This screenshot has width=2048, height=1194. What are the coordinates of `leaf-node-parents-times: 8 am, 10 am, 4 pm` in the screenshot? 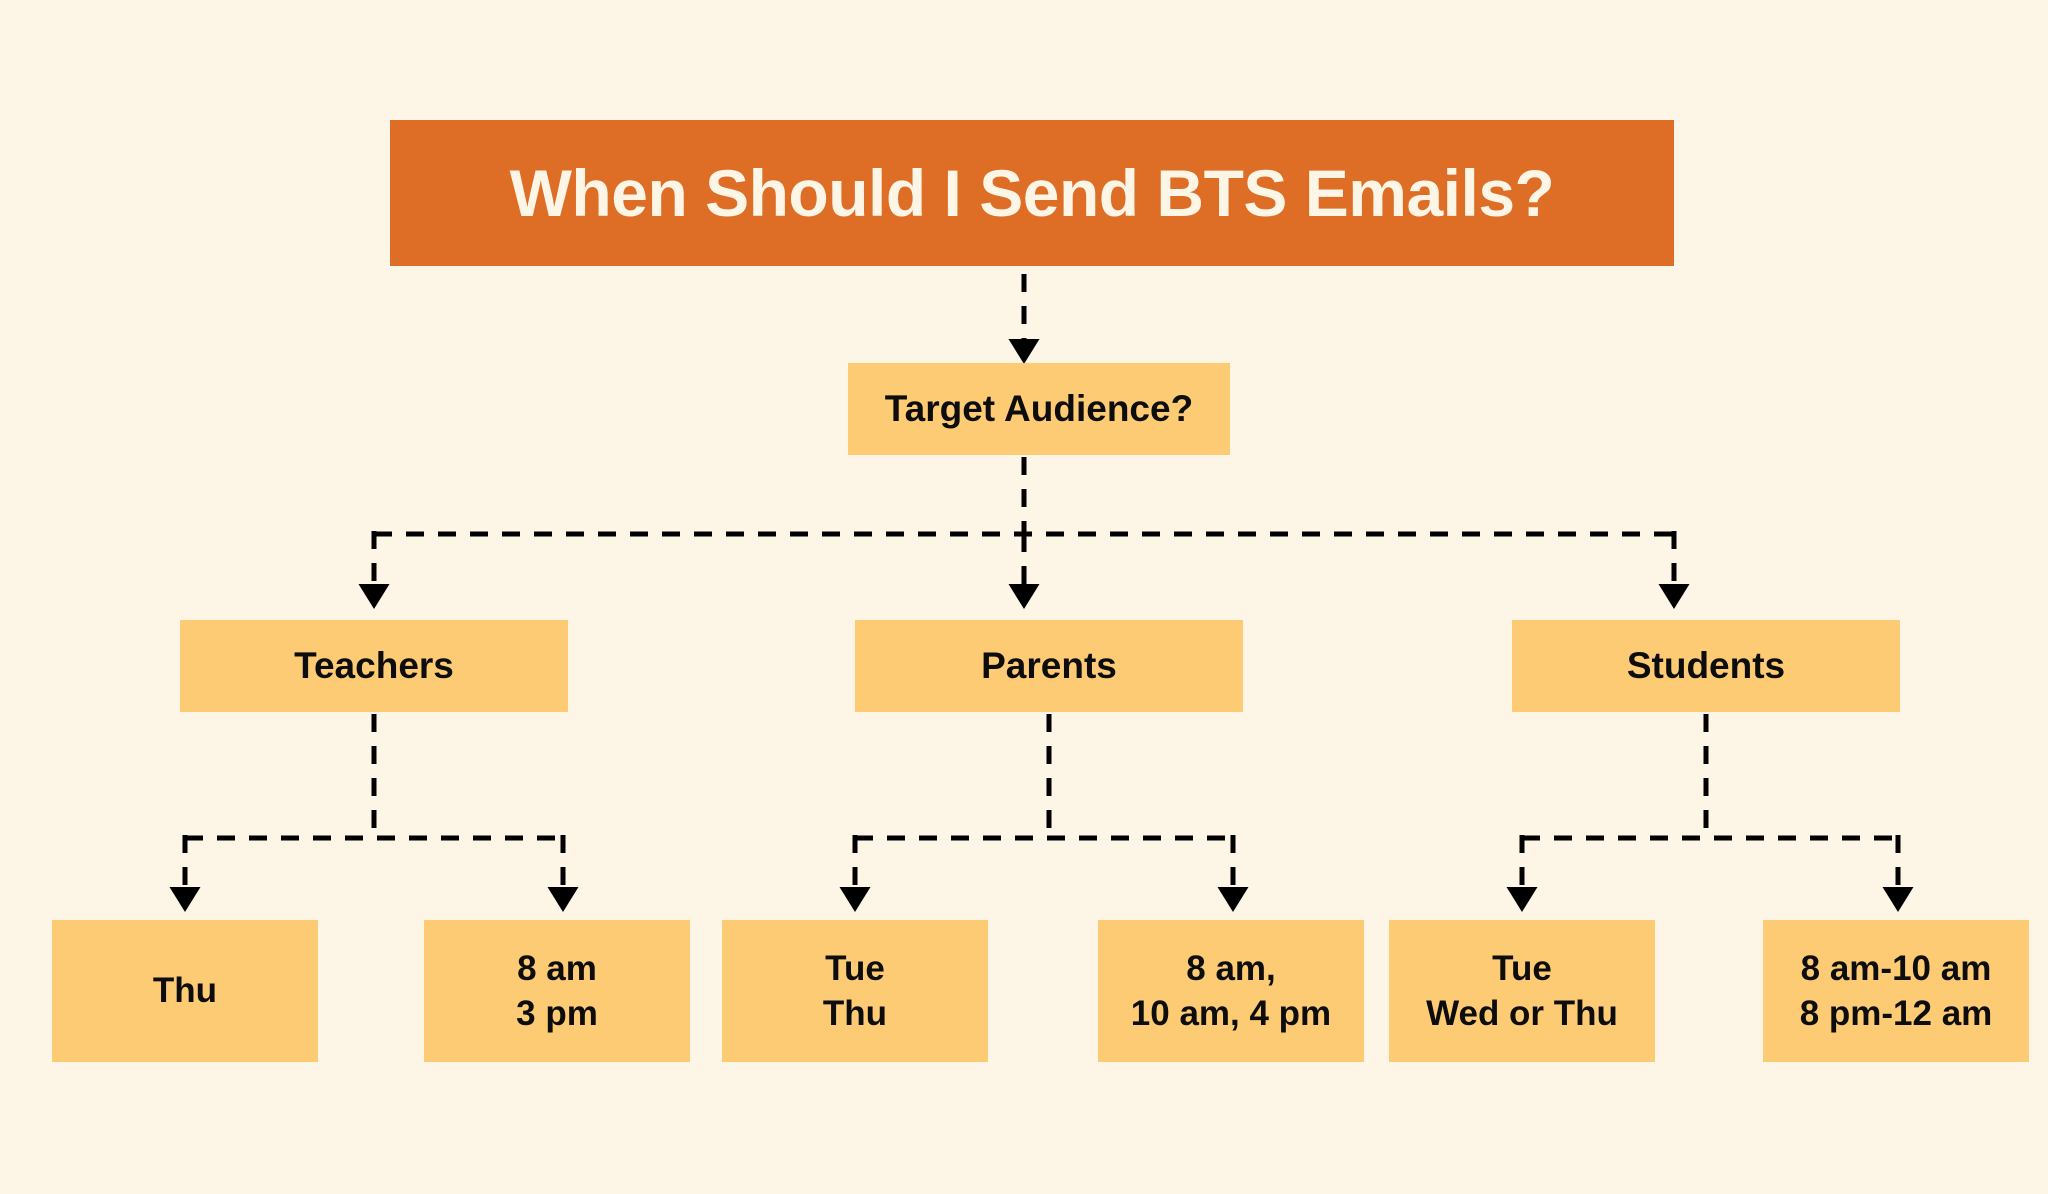 It's located at (1231, 991).